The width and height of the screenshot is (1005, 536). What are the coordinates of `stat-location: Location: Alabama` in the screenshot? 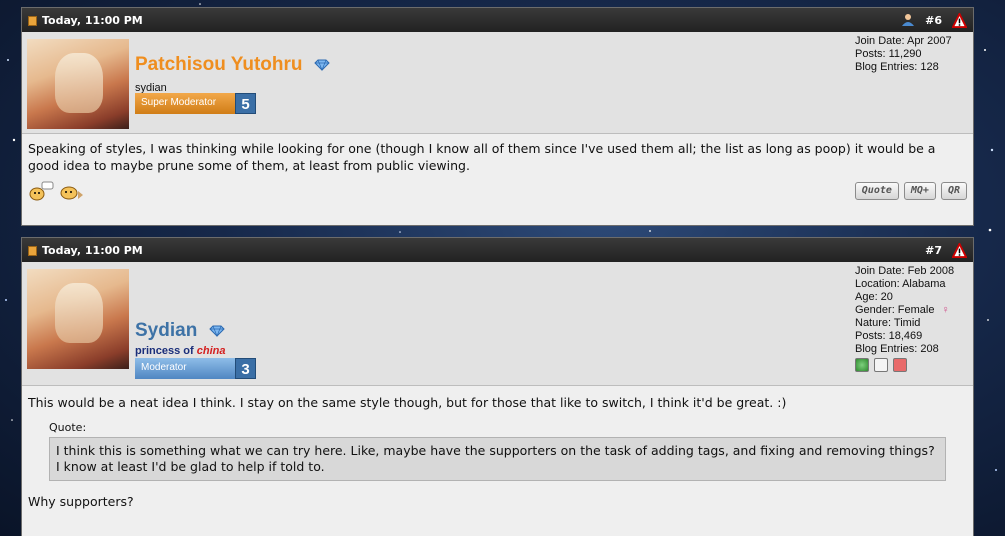 It's located at (900, 284).